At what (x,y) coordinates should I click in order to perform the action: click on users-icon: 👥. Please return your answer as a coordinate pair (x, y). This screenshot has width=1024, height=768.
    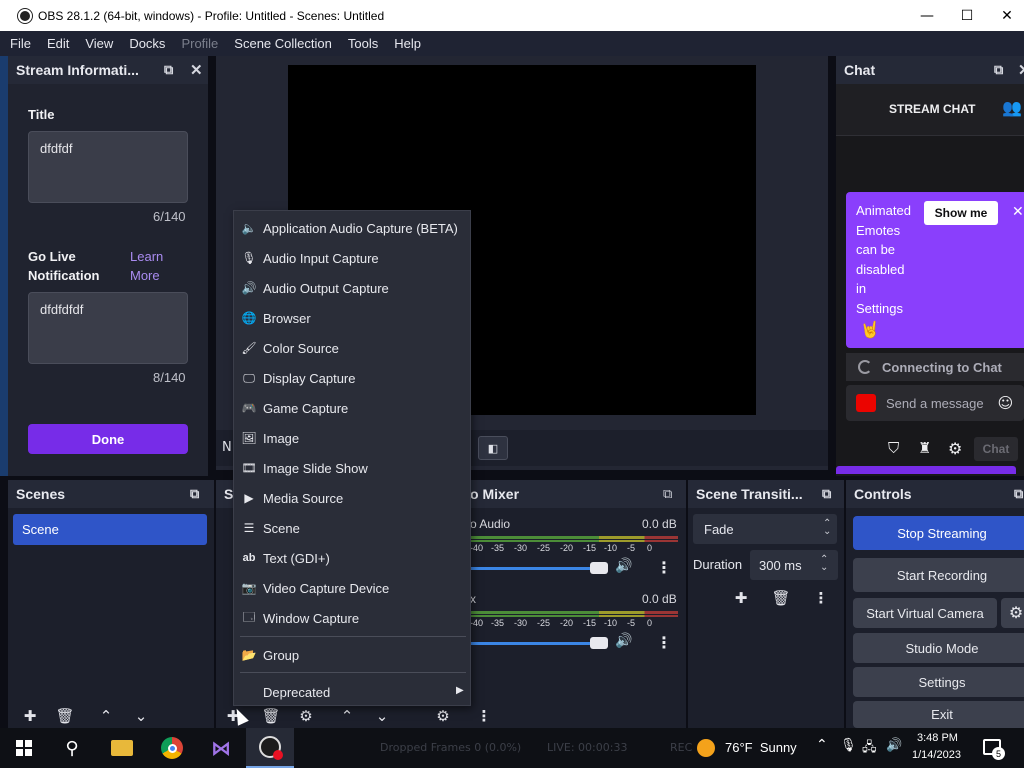
    Looking at the image, I should click on (1012, 107).